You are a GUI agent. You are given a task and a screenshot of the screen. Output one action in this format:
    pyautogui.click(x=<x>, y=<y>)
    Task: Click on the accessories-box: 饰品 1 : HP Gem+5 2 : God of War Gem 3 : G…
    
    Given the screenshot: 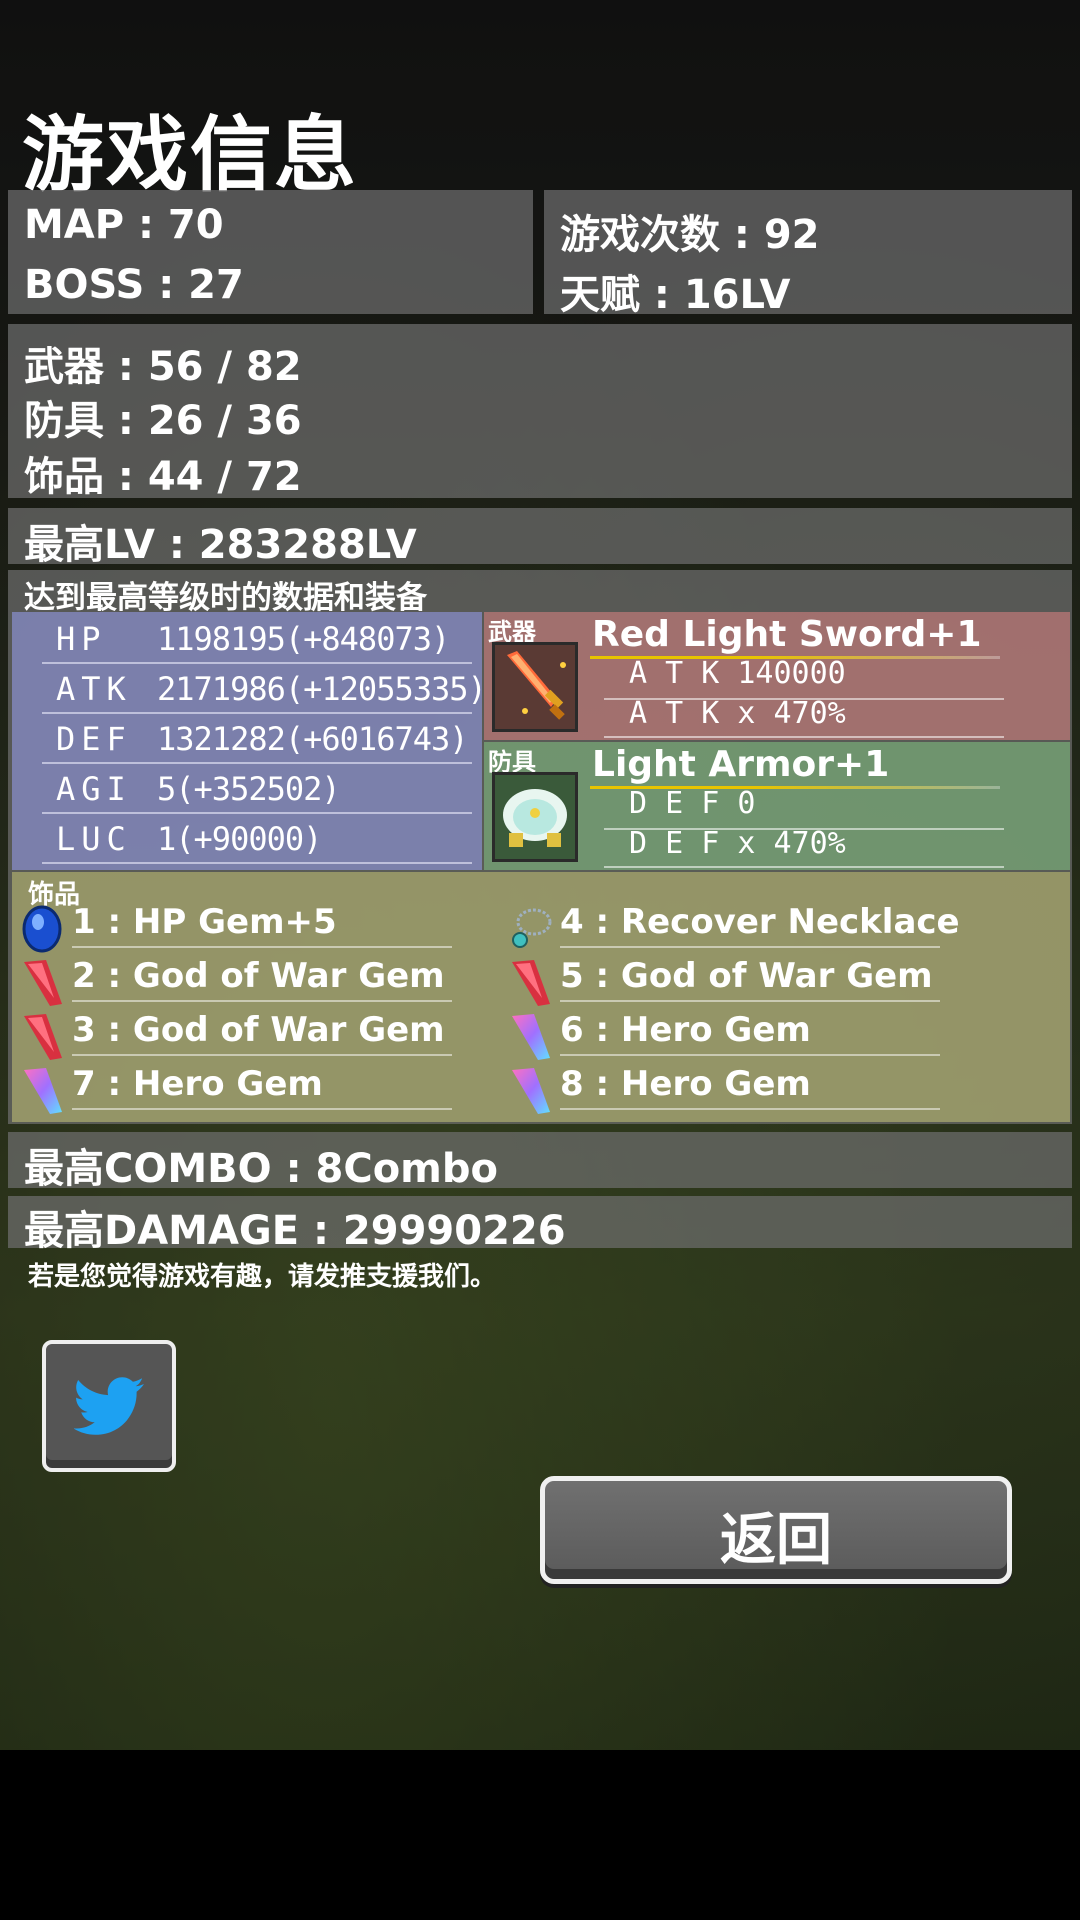 What is the action you would take?
    pyautogui.click(x=541, y=997)
    